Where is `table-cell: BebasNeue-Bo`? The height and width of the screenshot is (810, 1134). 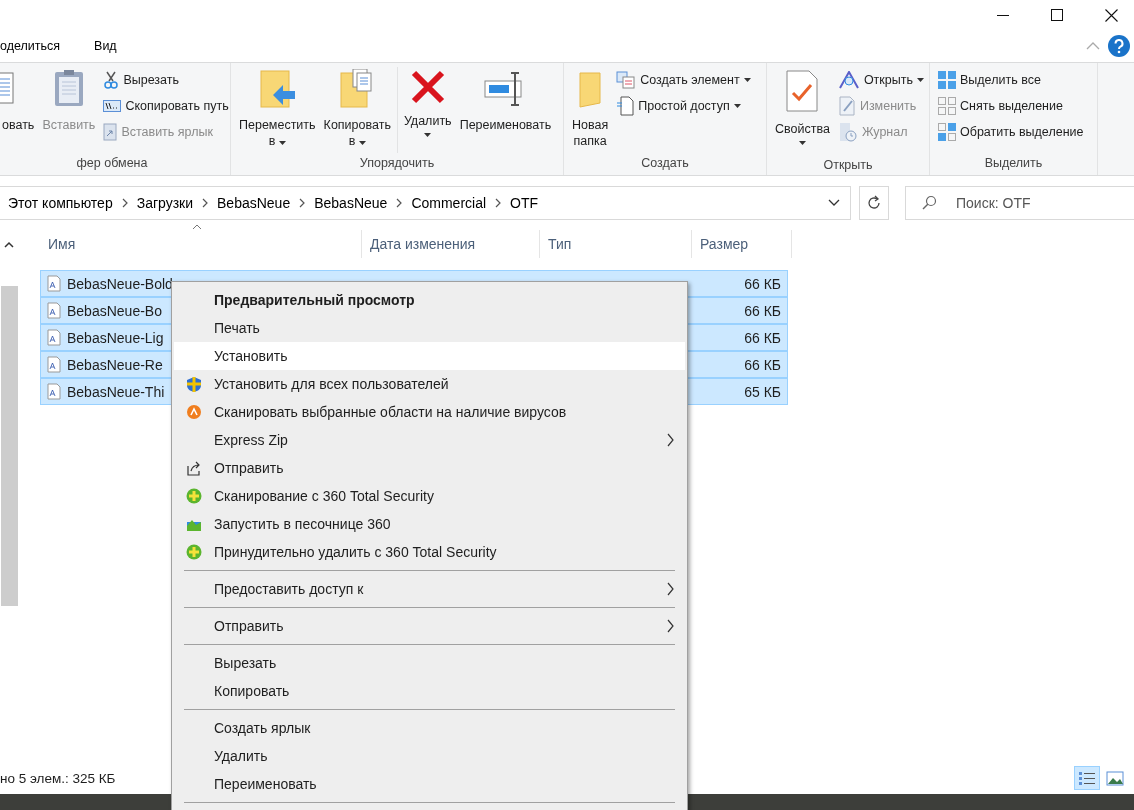
table-cell: BebasNeue-Bo is located at coordinates (114, 310).